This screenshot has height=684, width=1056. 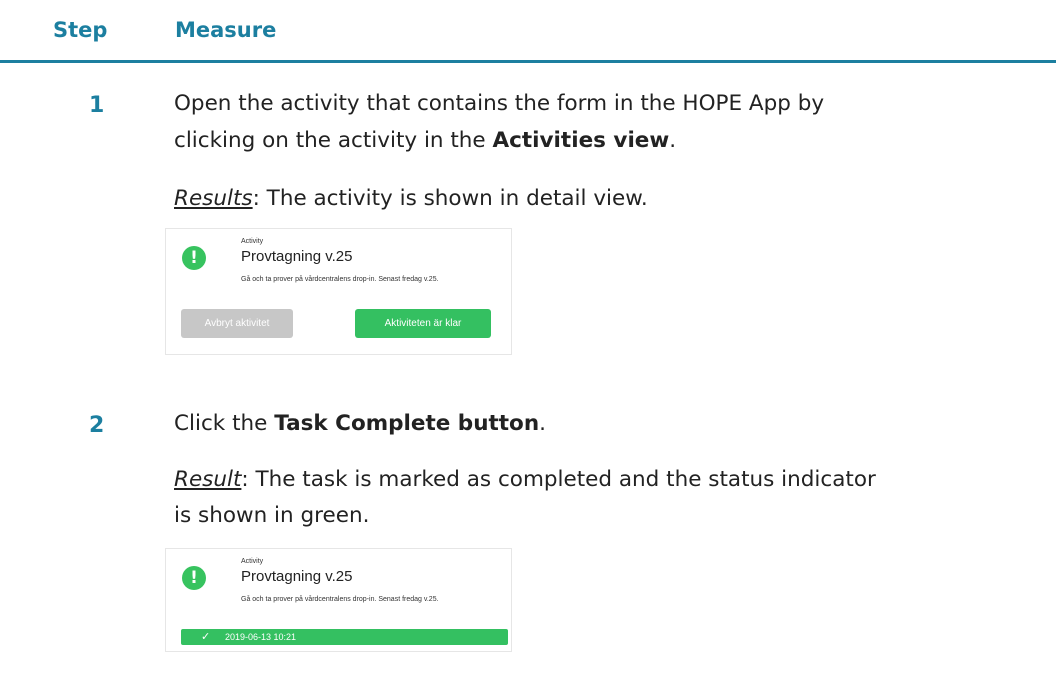 I want to click on step-number: 2, so click(x=97, y=425).